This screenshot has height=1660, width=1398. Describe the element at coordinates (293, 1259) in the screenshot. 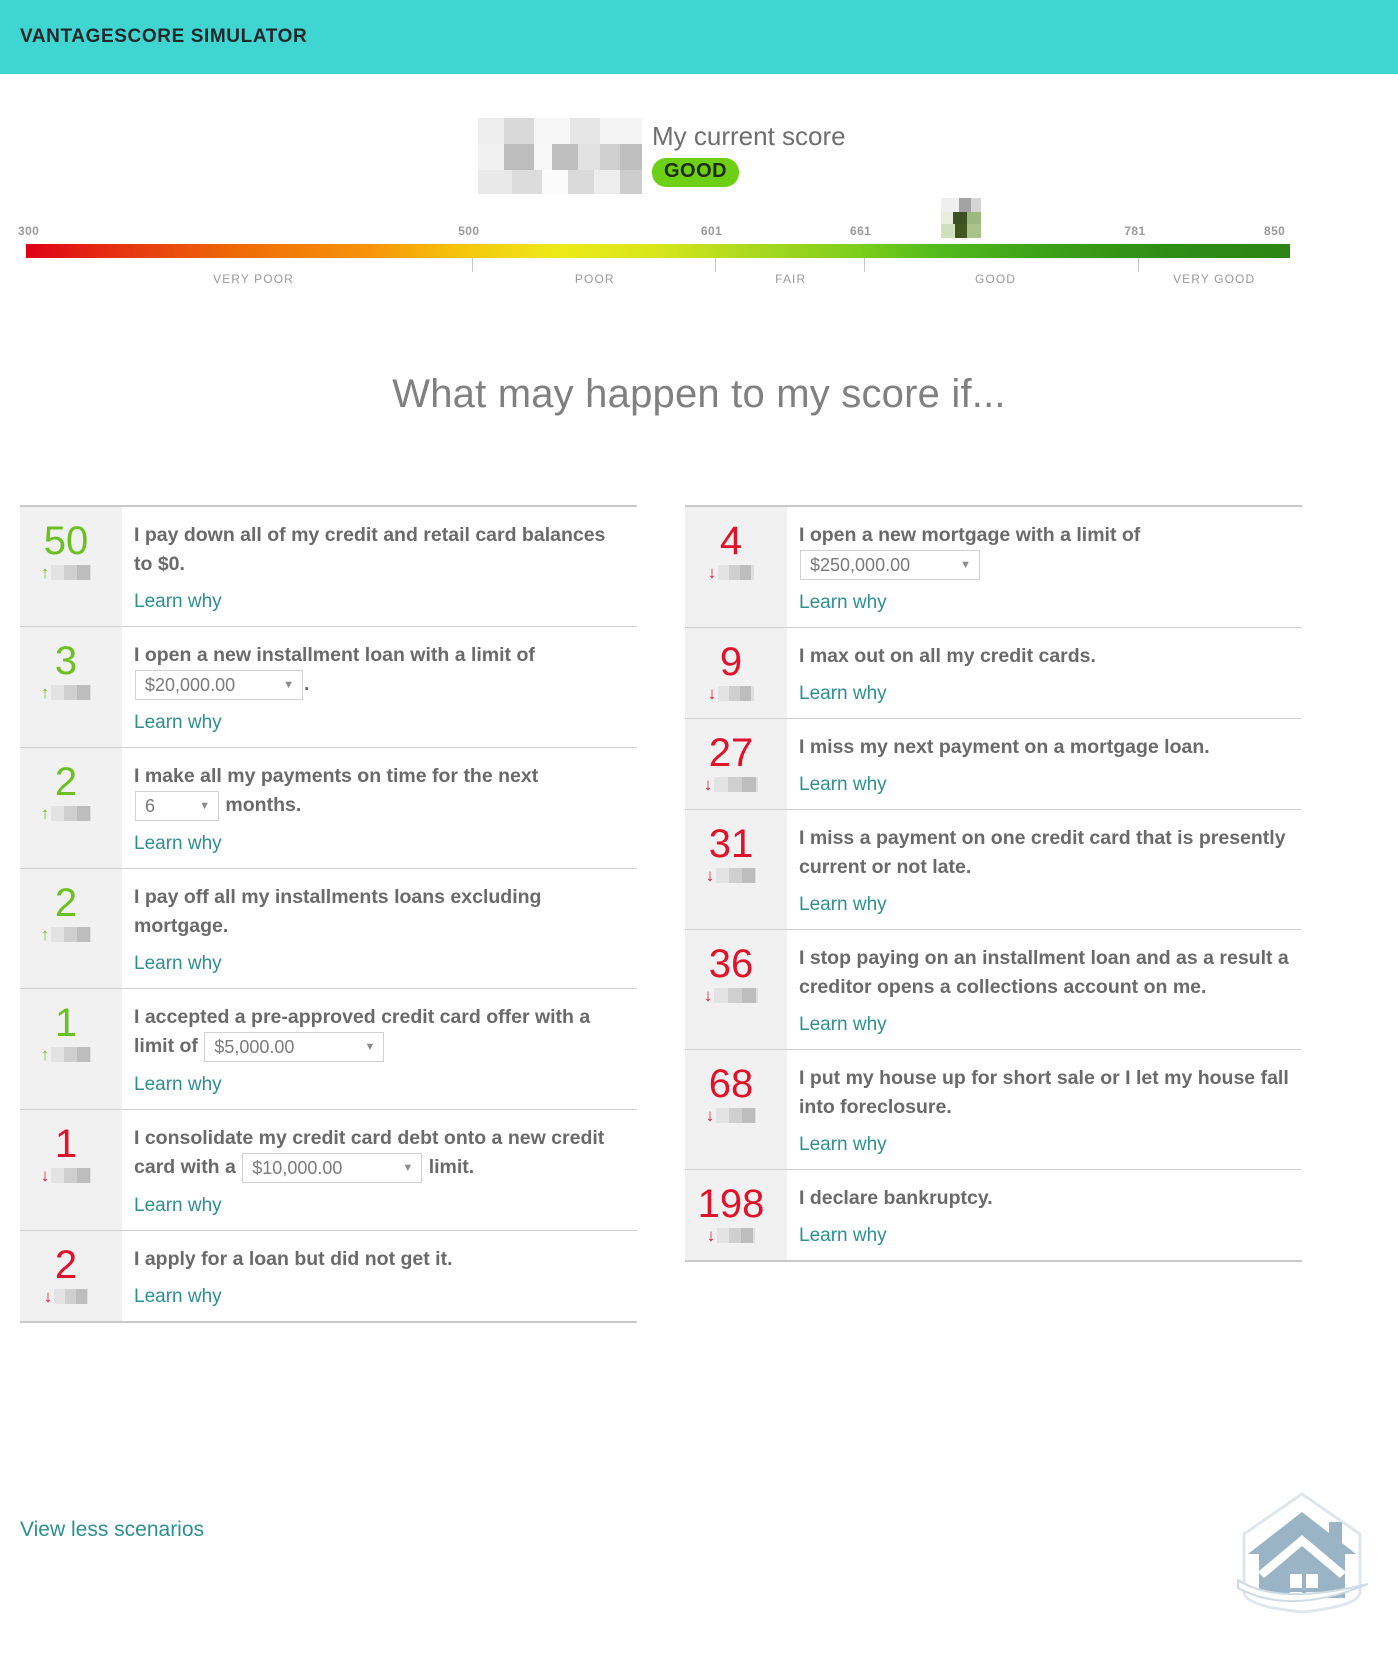

I see `scenario-statement: I apply for a loan but did not get it.` at that location.